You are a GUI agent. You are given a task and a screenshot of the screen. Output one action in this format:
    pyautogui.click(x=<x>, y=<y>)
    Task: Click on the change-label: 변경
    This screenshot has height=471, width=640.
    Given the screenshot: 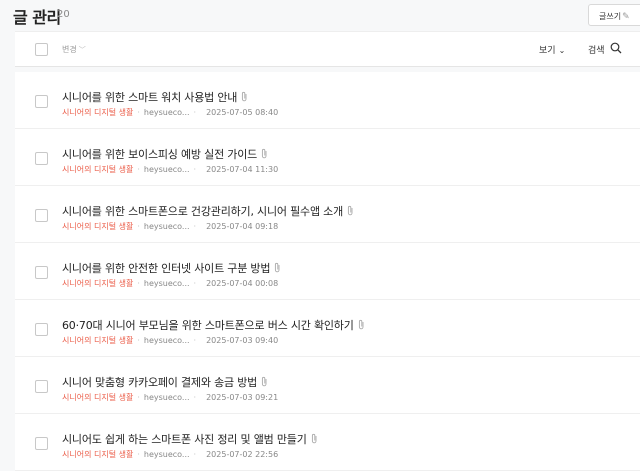 What is the action you would take?
    pyautogui.click(x=69, y=49)
    